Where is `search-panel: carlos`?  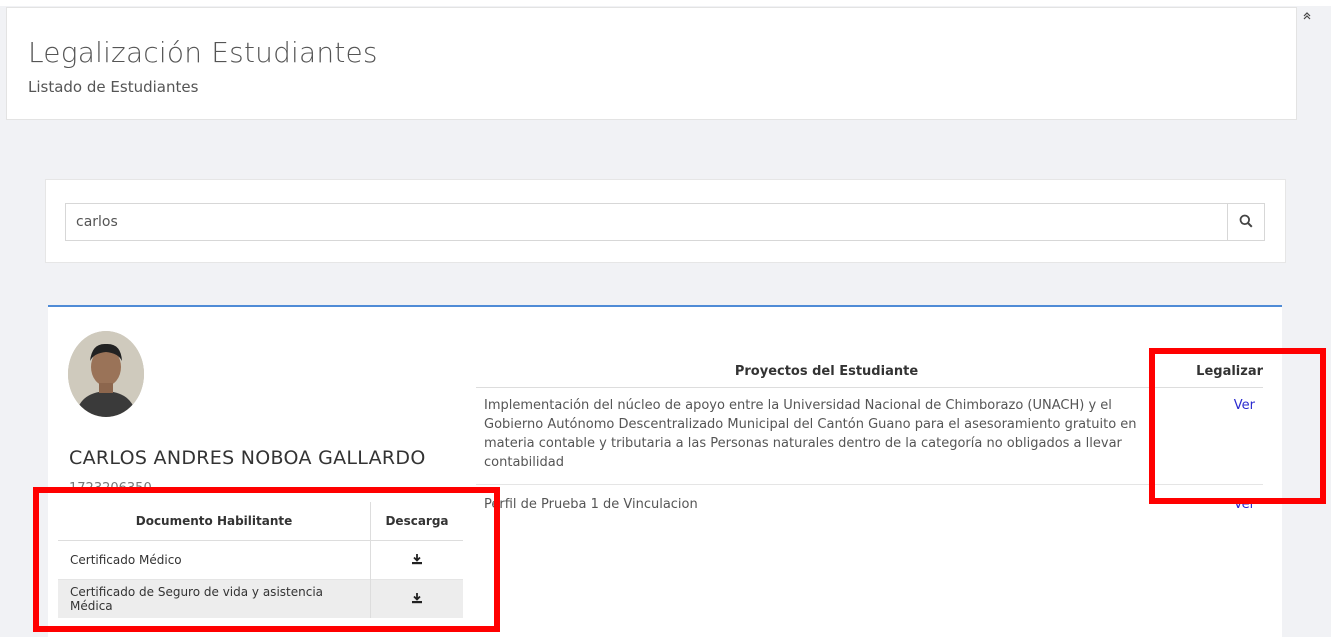 search-panel: carlos is located at coordinates (665, 221).